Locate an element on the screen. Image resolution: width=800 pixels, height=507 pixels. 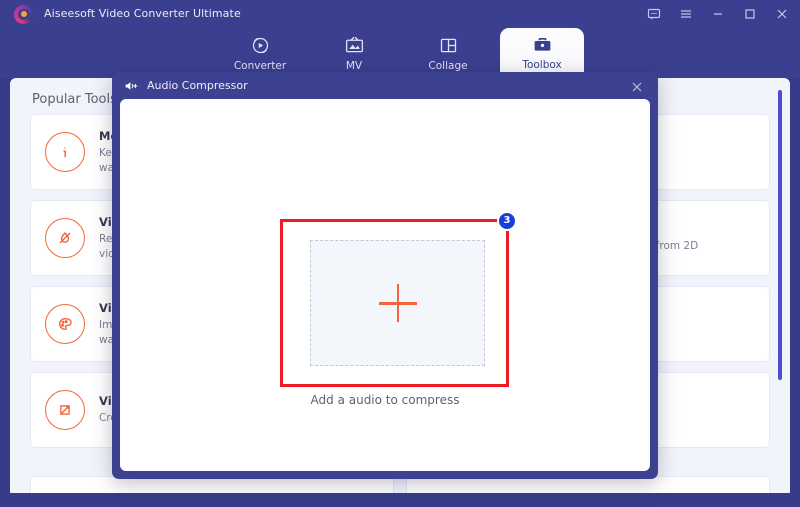
title-bar: Aiseesoft Video Converter Ultimate is located at coordinates (400, 14).